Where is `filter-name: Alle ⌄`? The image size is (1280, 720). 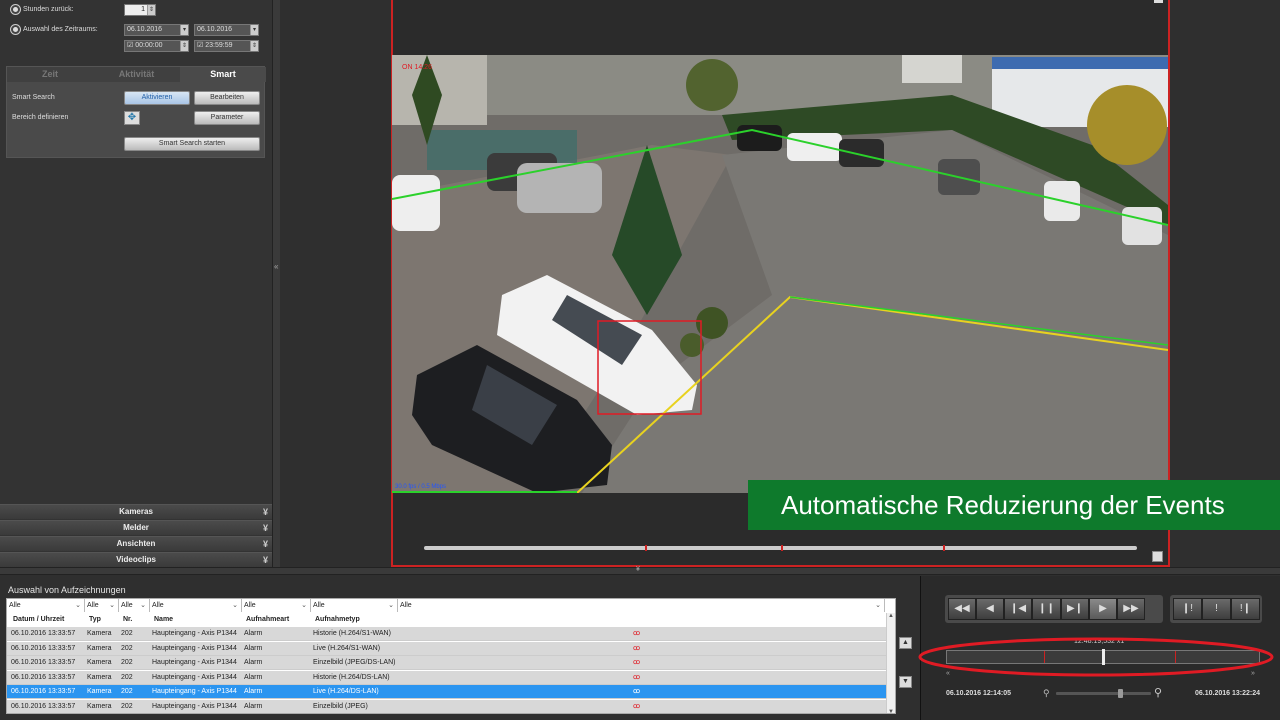
filter-name: Alle ⌄ is located at coordinates (196, 605).